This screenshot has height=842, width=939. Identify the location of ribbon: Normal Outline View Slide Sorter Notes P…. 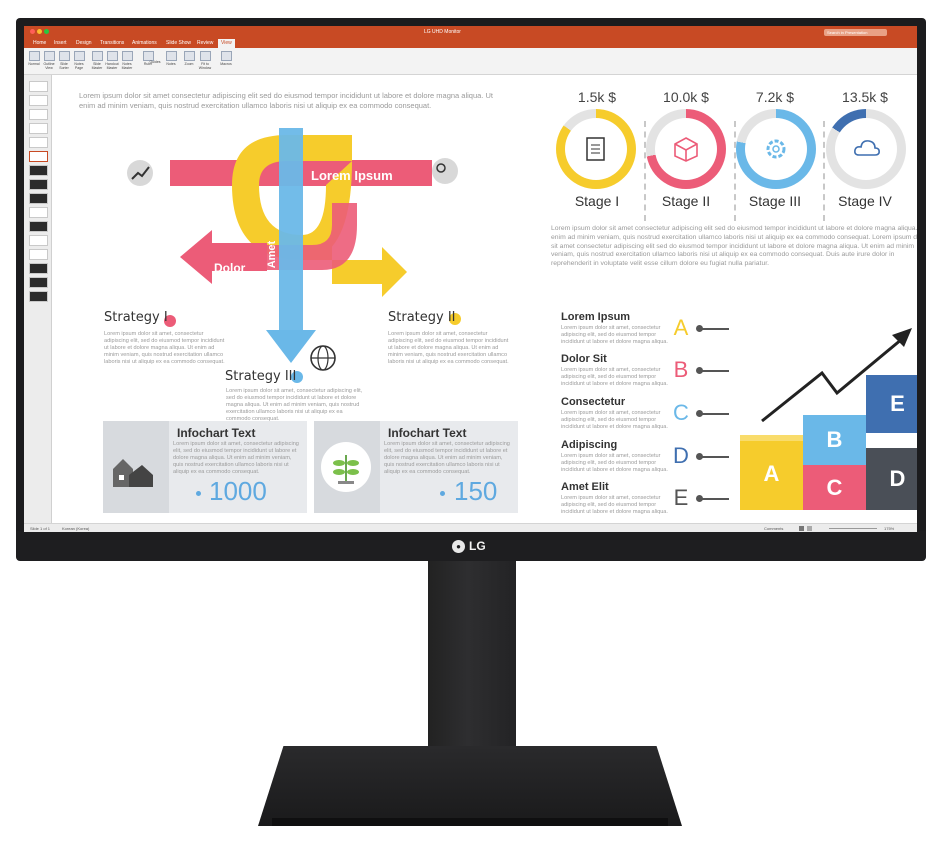
(470, 61).